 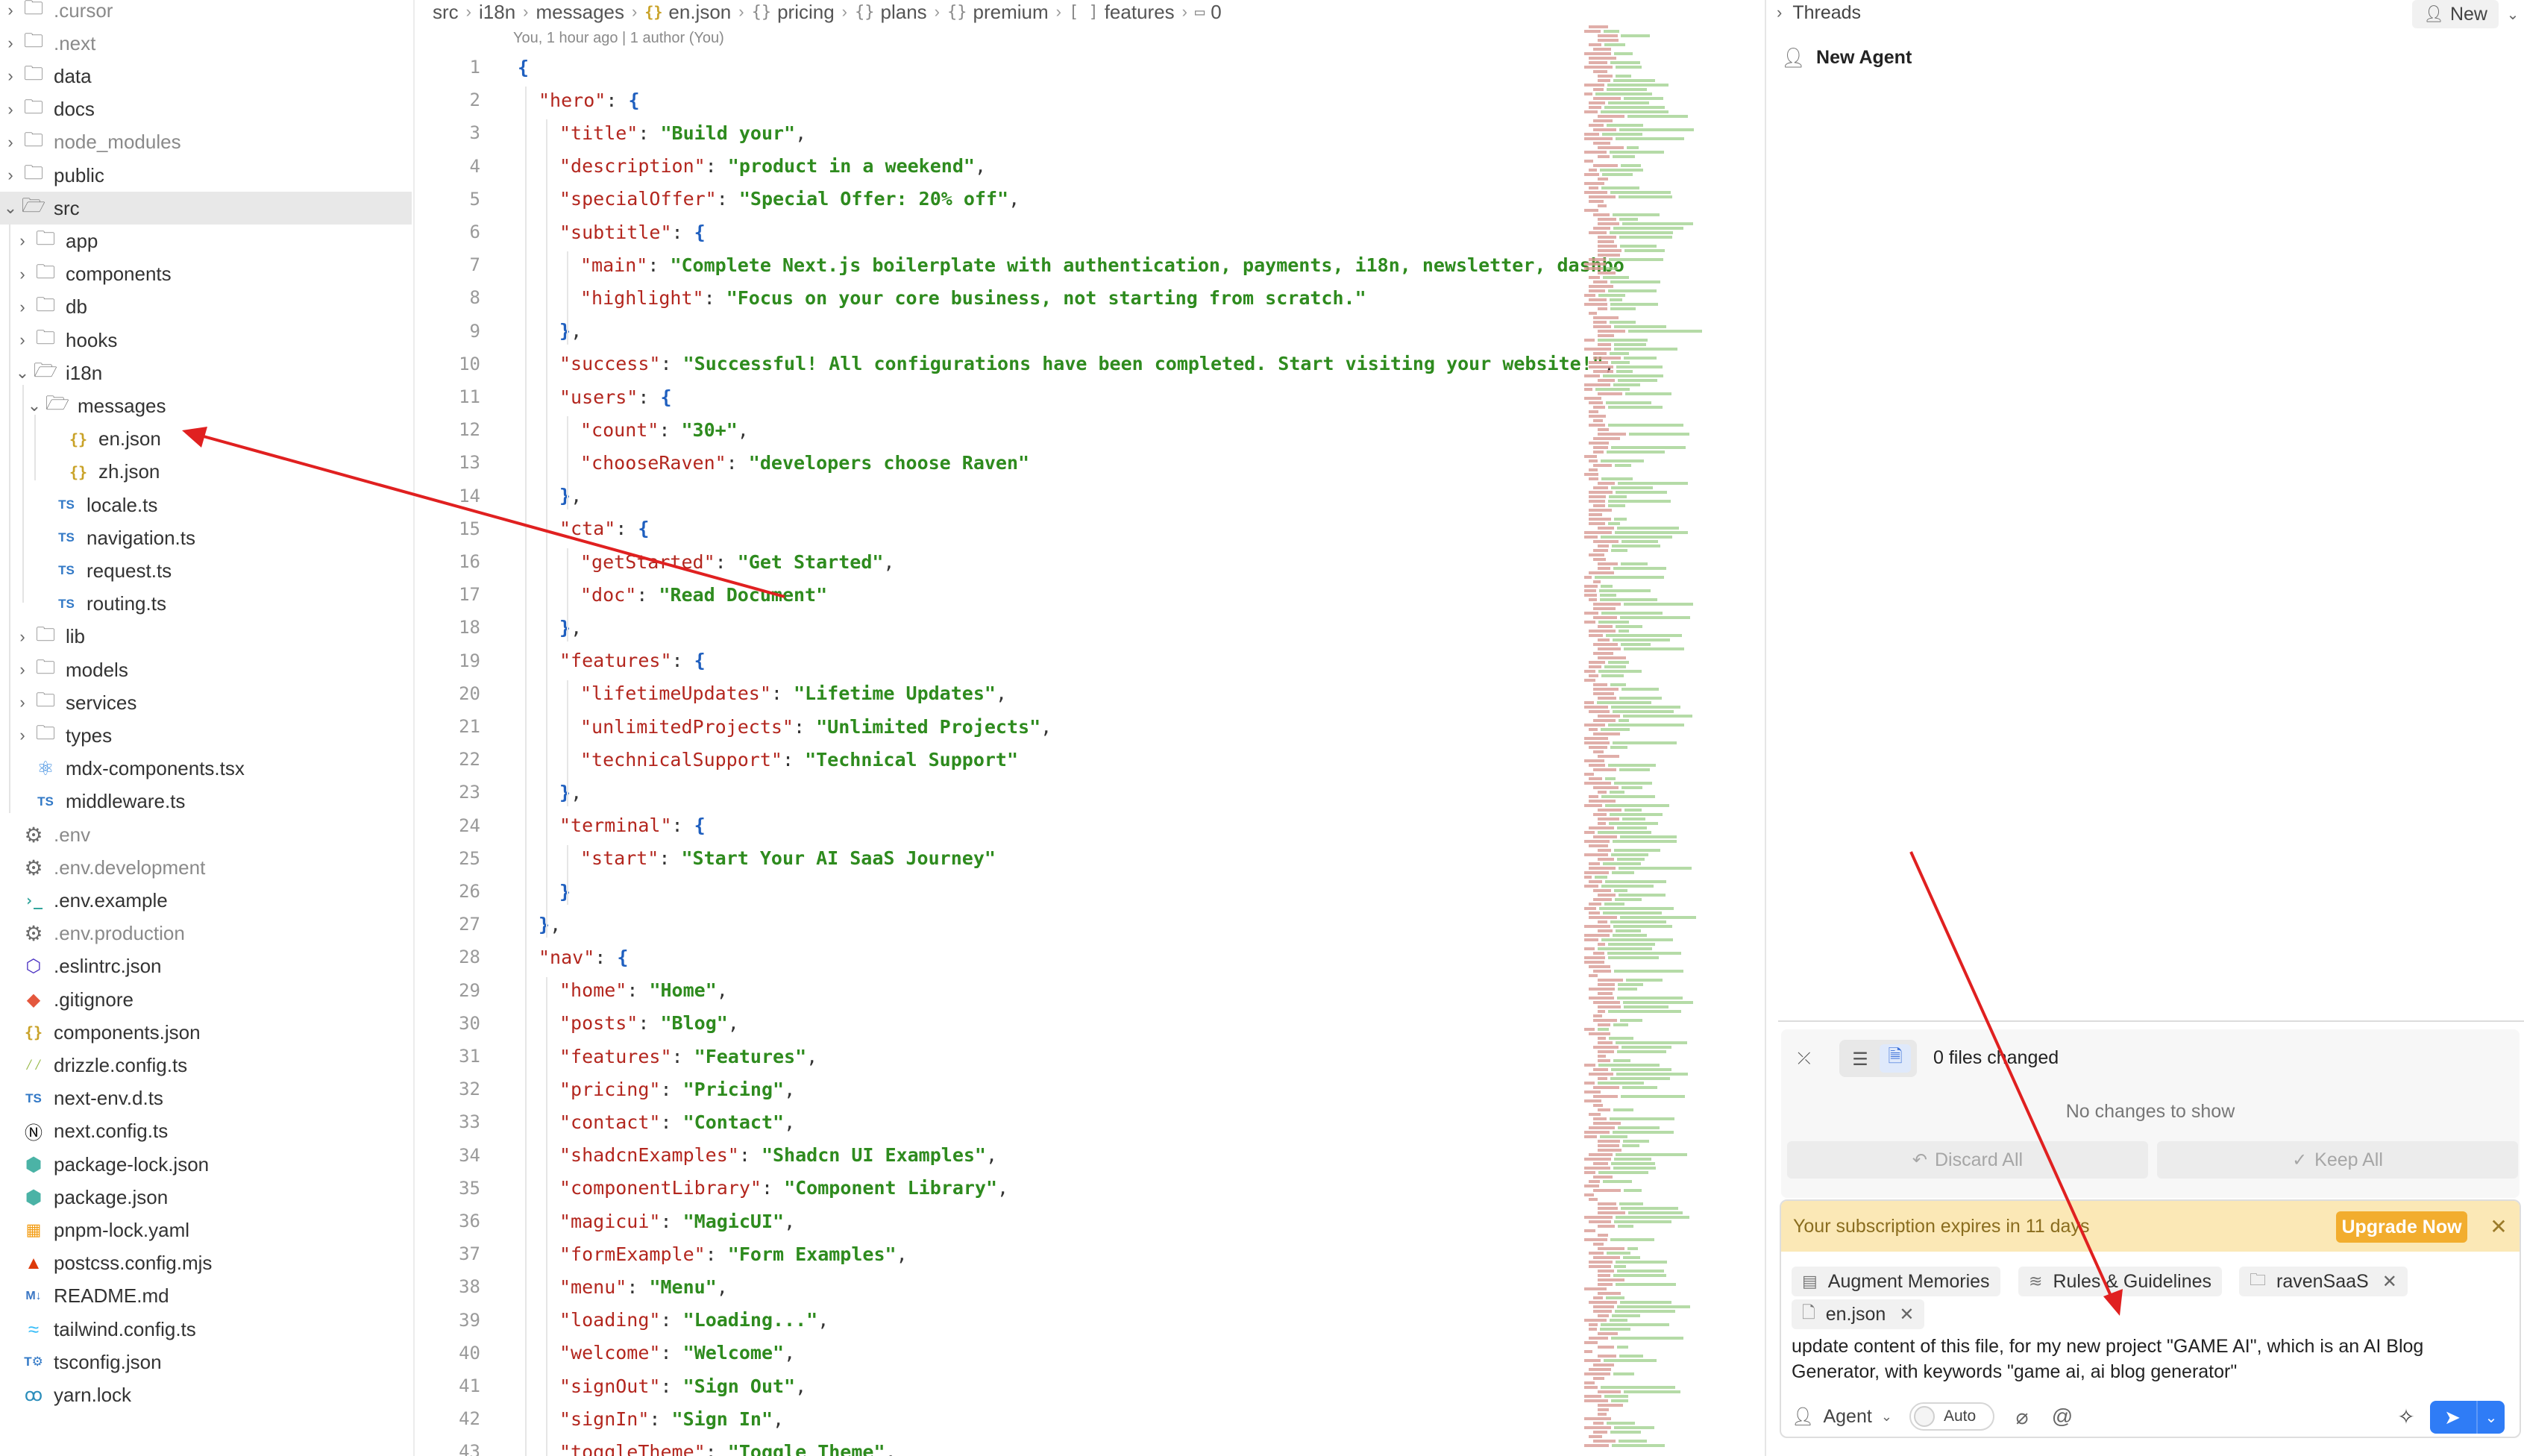 I want to click on explorer-item: ⌄ 🗁︎ messages, so click(x=206, y=405).